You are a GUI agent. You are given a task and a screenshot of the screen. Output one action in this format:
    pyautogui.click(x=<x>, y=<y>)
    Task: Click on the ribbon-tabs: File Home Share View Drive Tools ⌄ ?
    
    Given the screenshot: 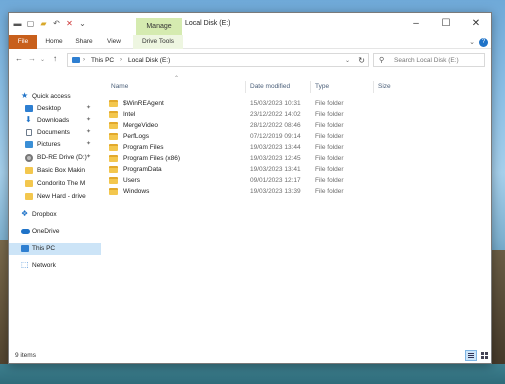 What is the action you would take?
    pyautogui.click(x=250, y=42)
    